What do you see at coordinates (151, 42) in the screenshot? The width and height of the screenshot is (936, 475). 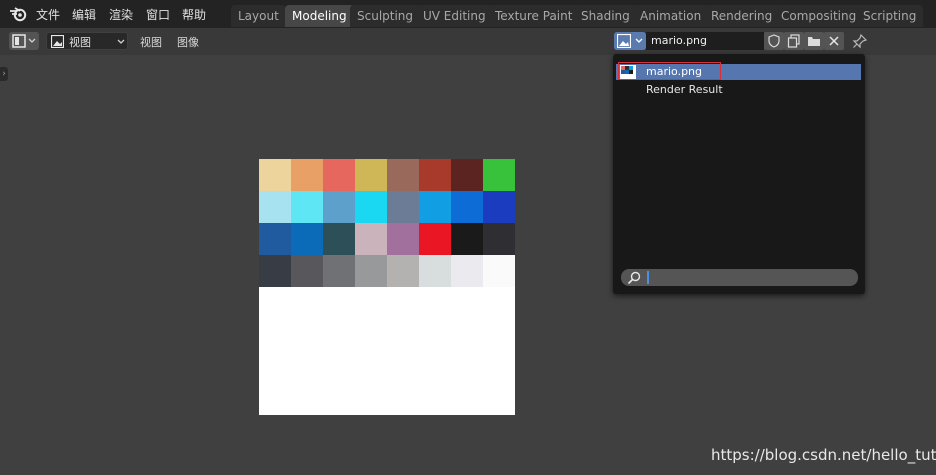 I see `header-menu-view: 视图` at bounding box center [151, 42].